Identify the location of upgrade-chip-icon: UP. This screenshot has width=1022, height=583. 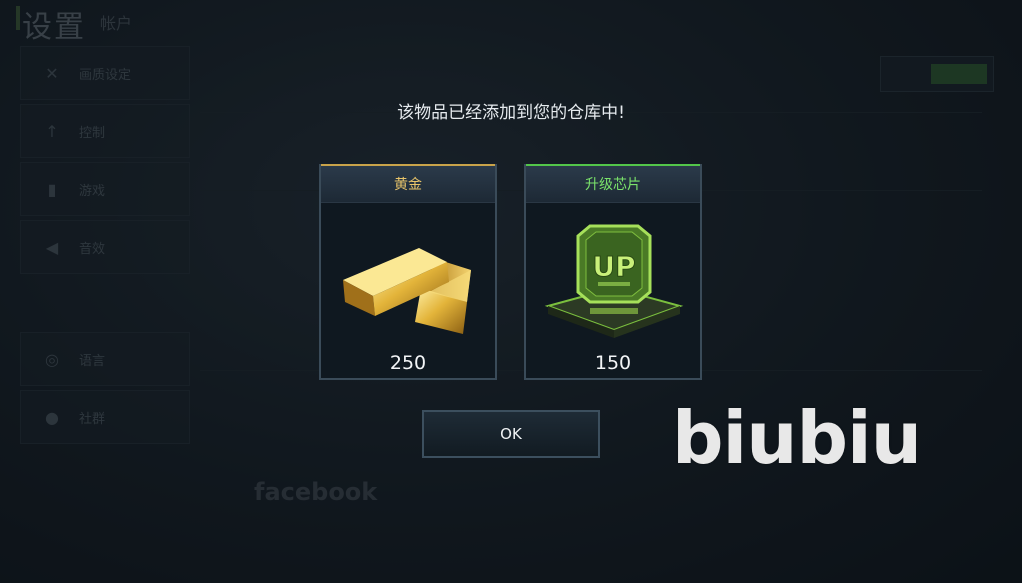
(613, 276).